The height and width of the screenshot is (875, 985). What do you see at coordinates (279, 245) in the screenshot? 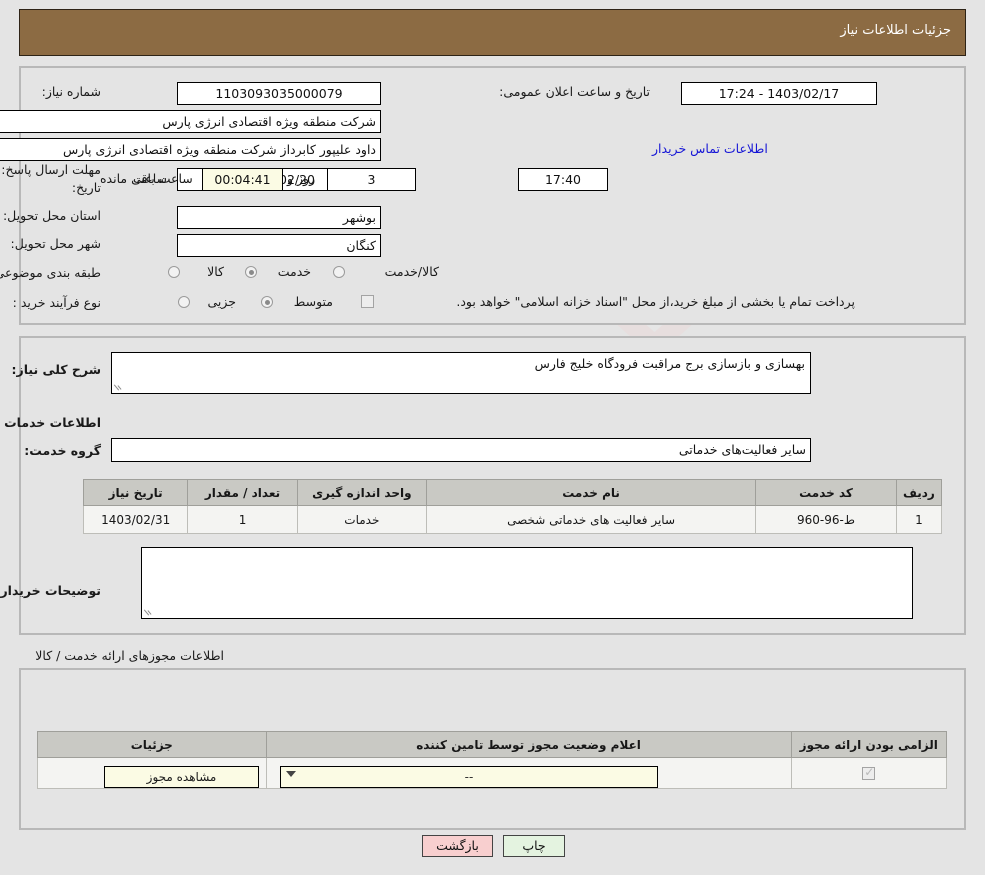
I see `city-field: کنگان` at bounding box center [279, 245].